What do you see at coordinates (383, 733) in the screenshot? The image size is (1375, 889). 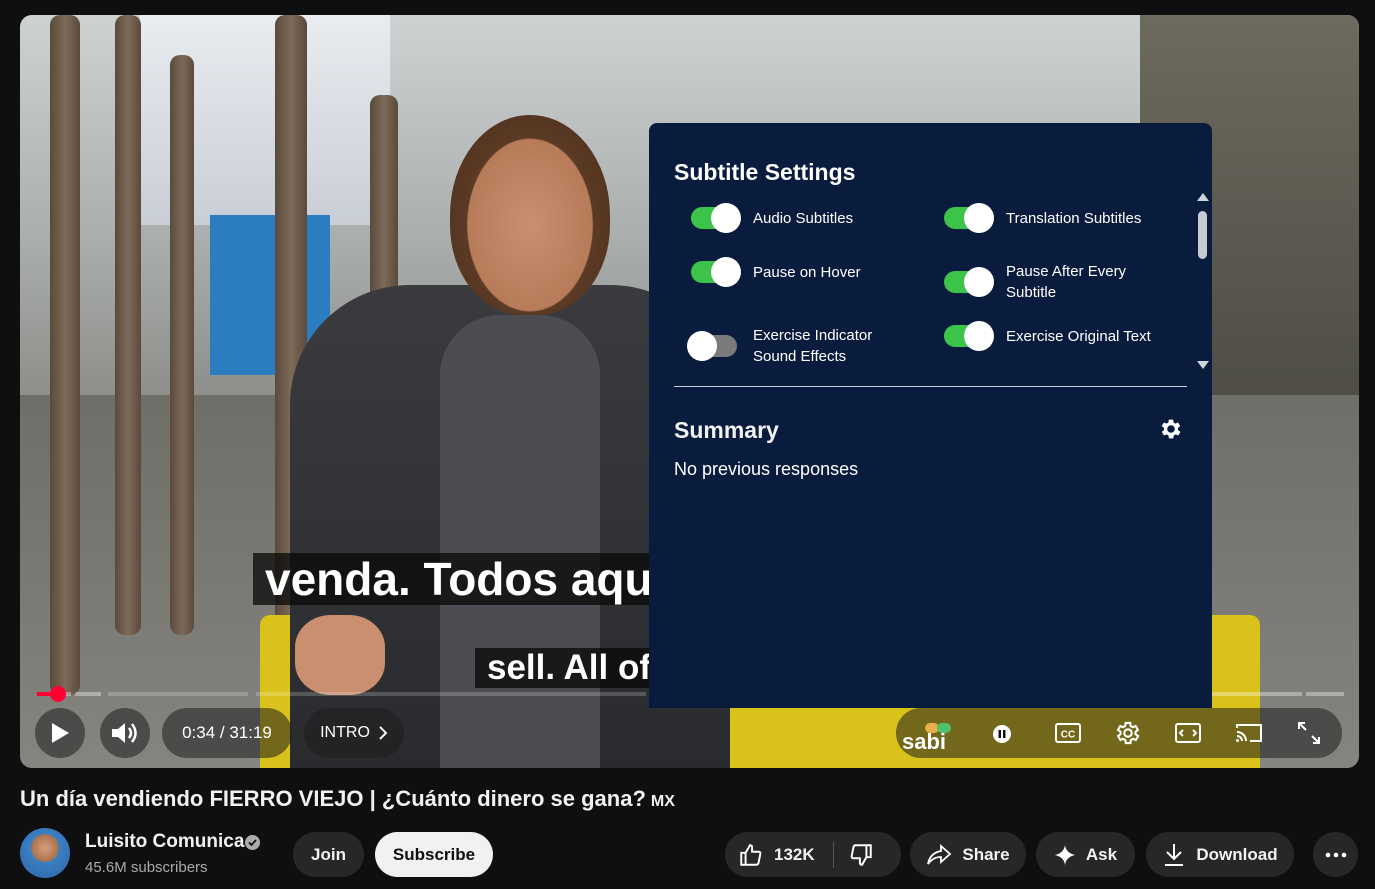 I see `chevron-right-icon` at bounding box center [383, 733].